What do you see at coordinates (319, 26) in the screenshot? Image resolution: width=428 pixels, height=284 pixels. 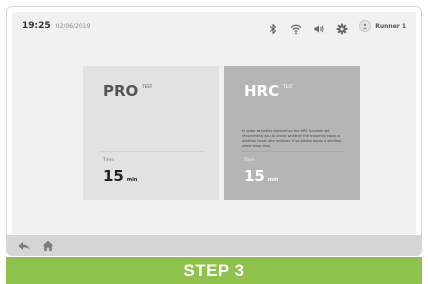 I see `volume-icon` at bounding box center [319, 26].